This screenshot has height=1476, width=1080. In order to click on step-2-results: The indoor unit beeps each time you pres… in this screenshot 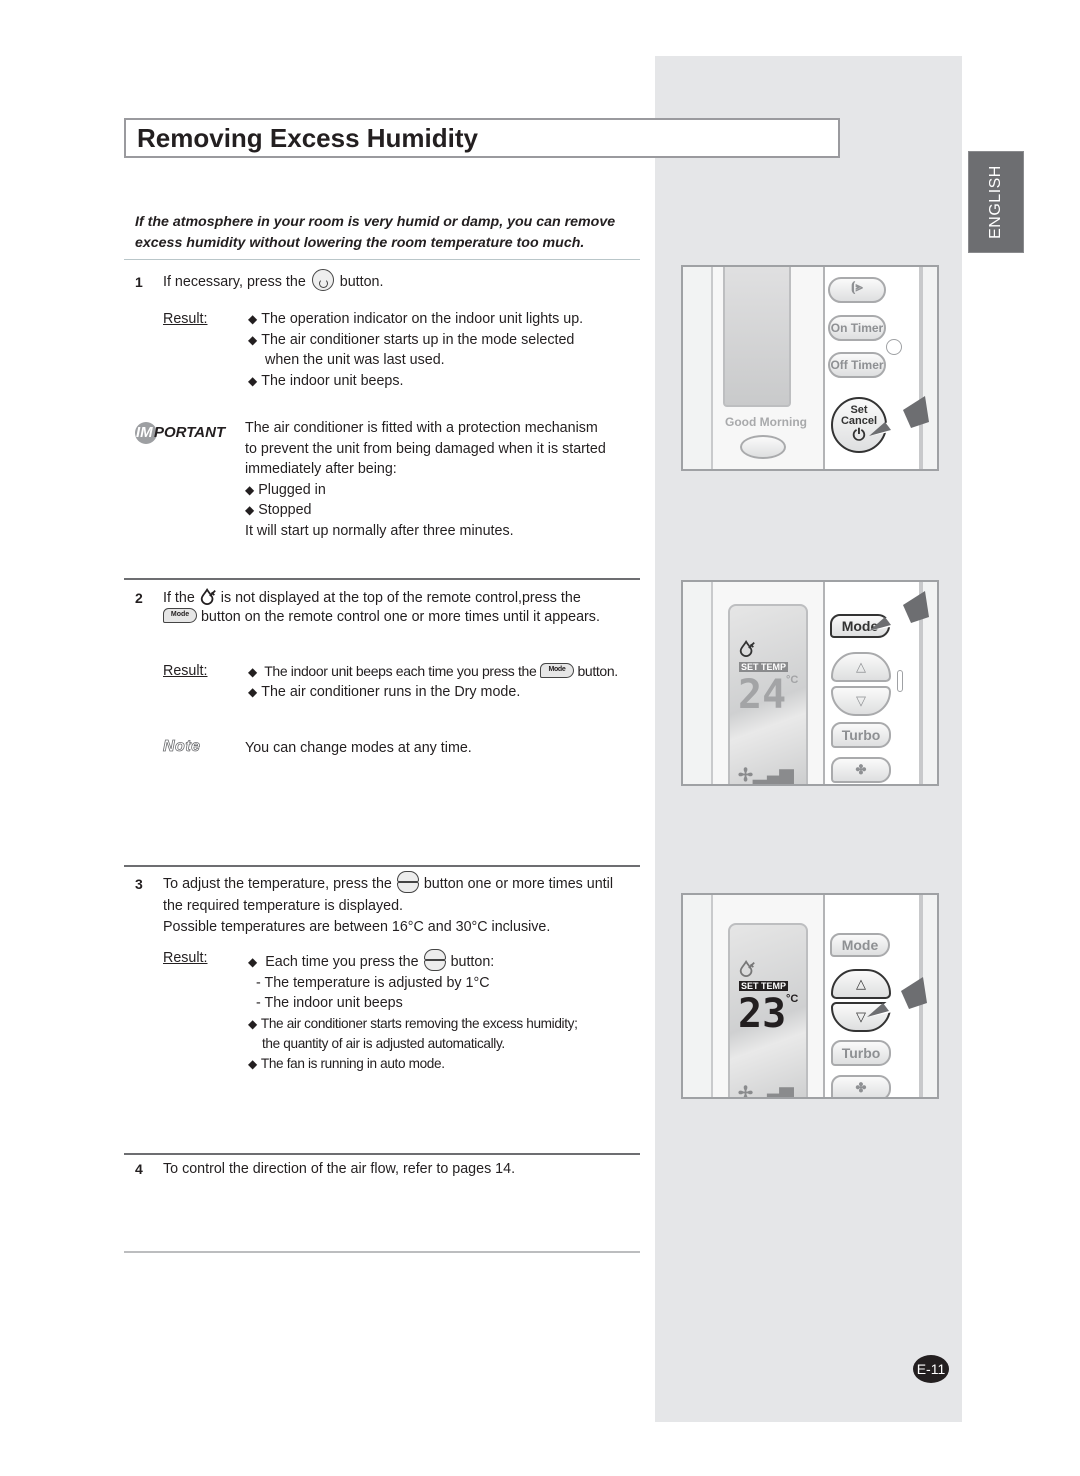, I will do `click(444, 682)`.